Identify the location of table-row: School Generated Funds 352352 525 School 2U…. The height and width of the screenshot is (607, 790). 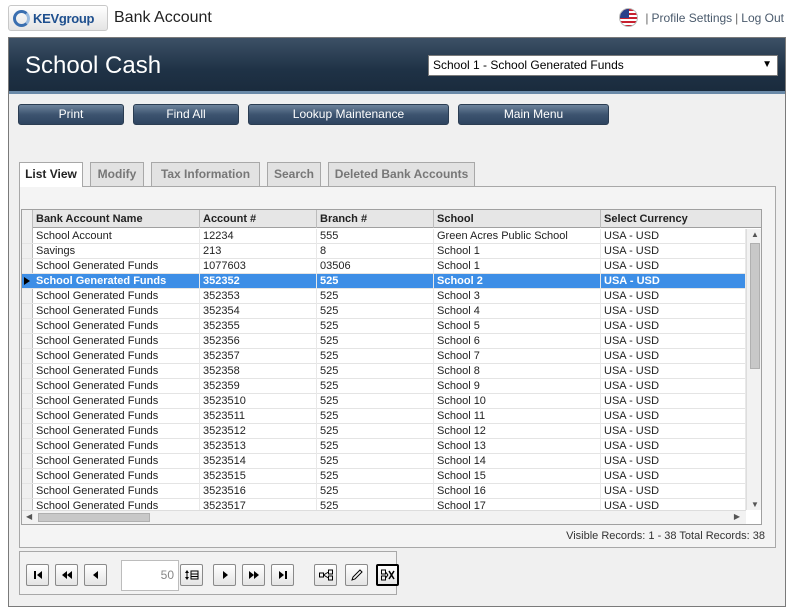
(384, 281).